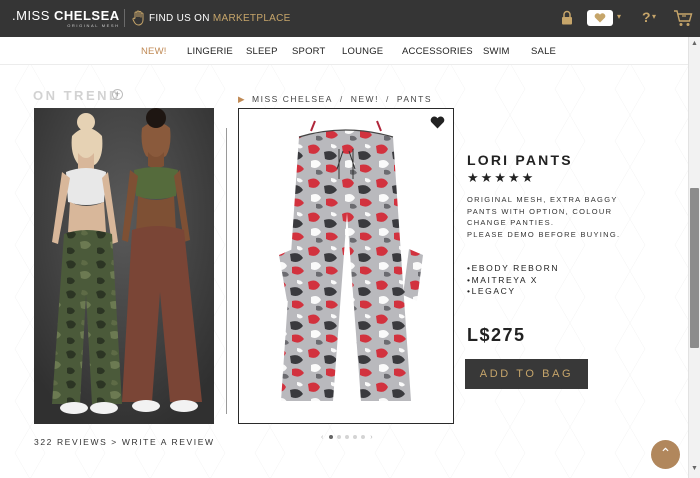 The width and height of the screenshot is (700, 478). I want to click on plus-icon: +, so click(117, 94).